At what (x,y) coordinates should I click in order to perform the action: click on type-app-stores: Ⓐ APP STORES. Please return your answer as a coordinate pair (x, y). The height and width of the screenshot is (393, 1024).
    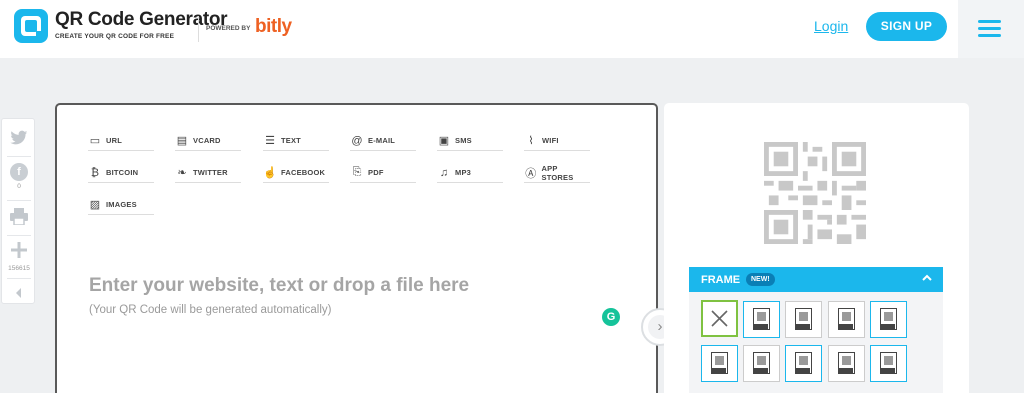
    Looking at the image, I should click on (557, 173).